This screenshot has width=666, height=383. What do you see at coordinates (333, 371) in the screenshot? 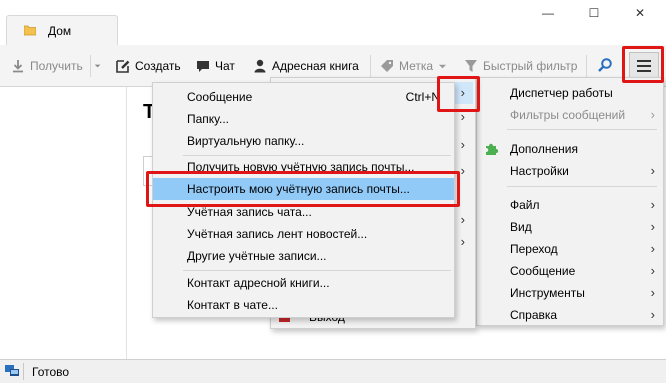
I see `status-bar: Готово` at bounding box center [333, 371].